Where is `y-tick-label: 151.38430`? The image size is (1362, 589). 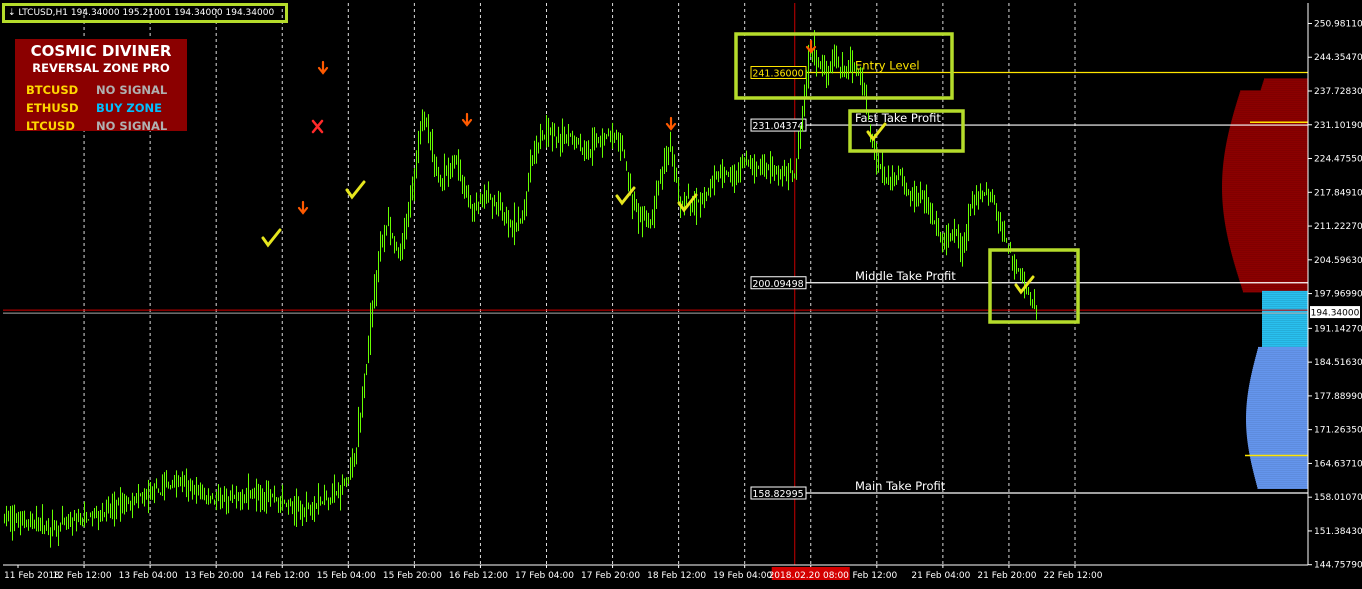
y-tick-label: 151.38430 is located at coordinates (1338, 532).